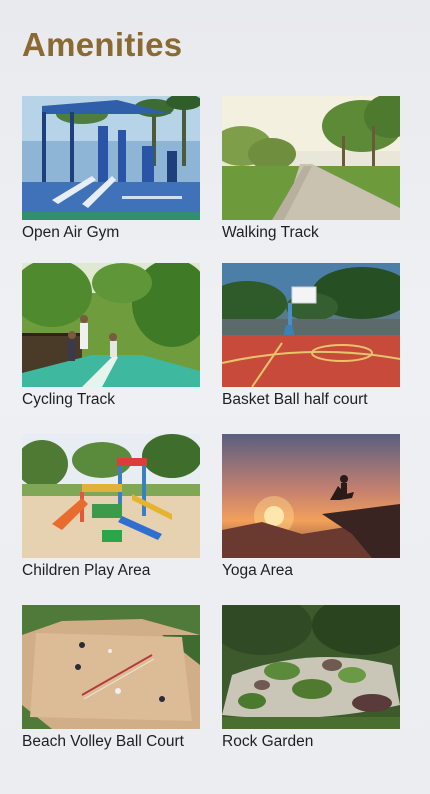 This screenshot has height=794, width=430. I want to click on amenity-card-beach-volleyball-court: Beach Volley Ball Court, so click(111, 678).